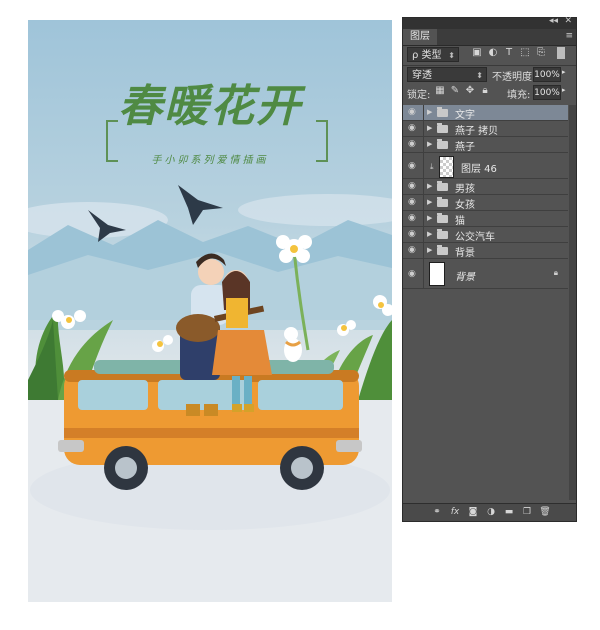  I want to click on new-layer-icon: ❐, so click(527, 512).